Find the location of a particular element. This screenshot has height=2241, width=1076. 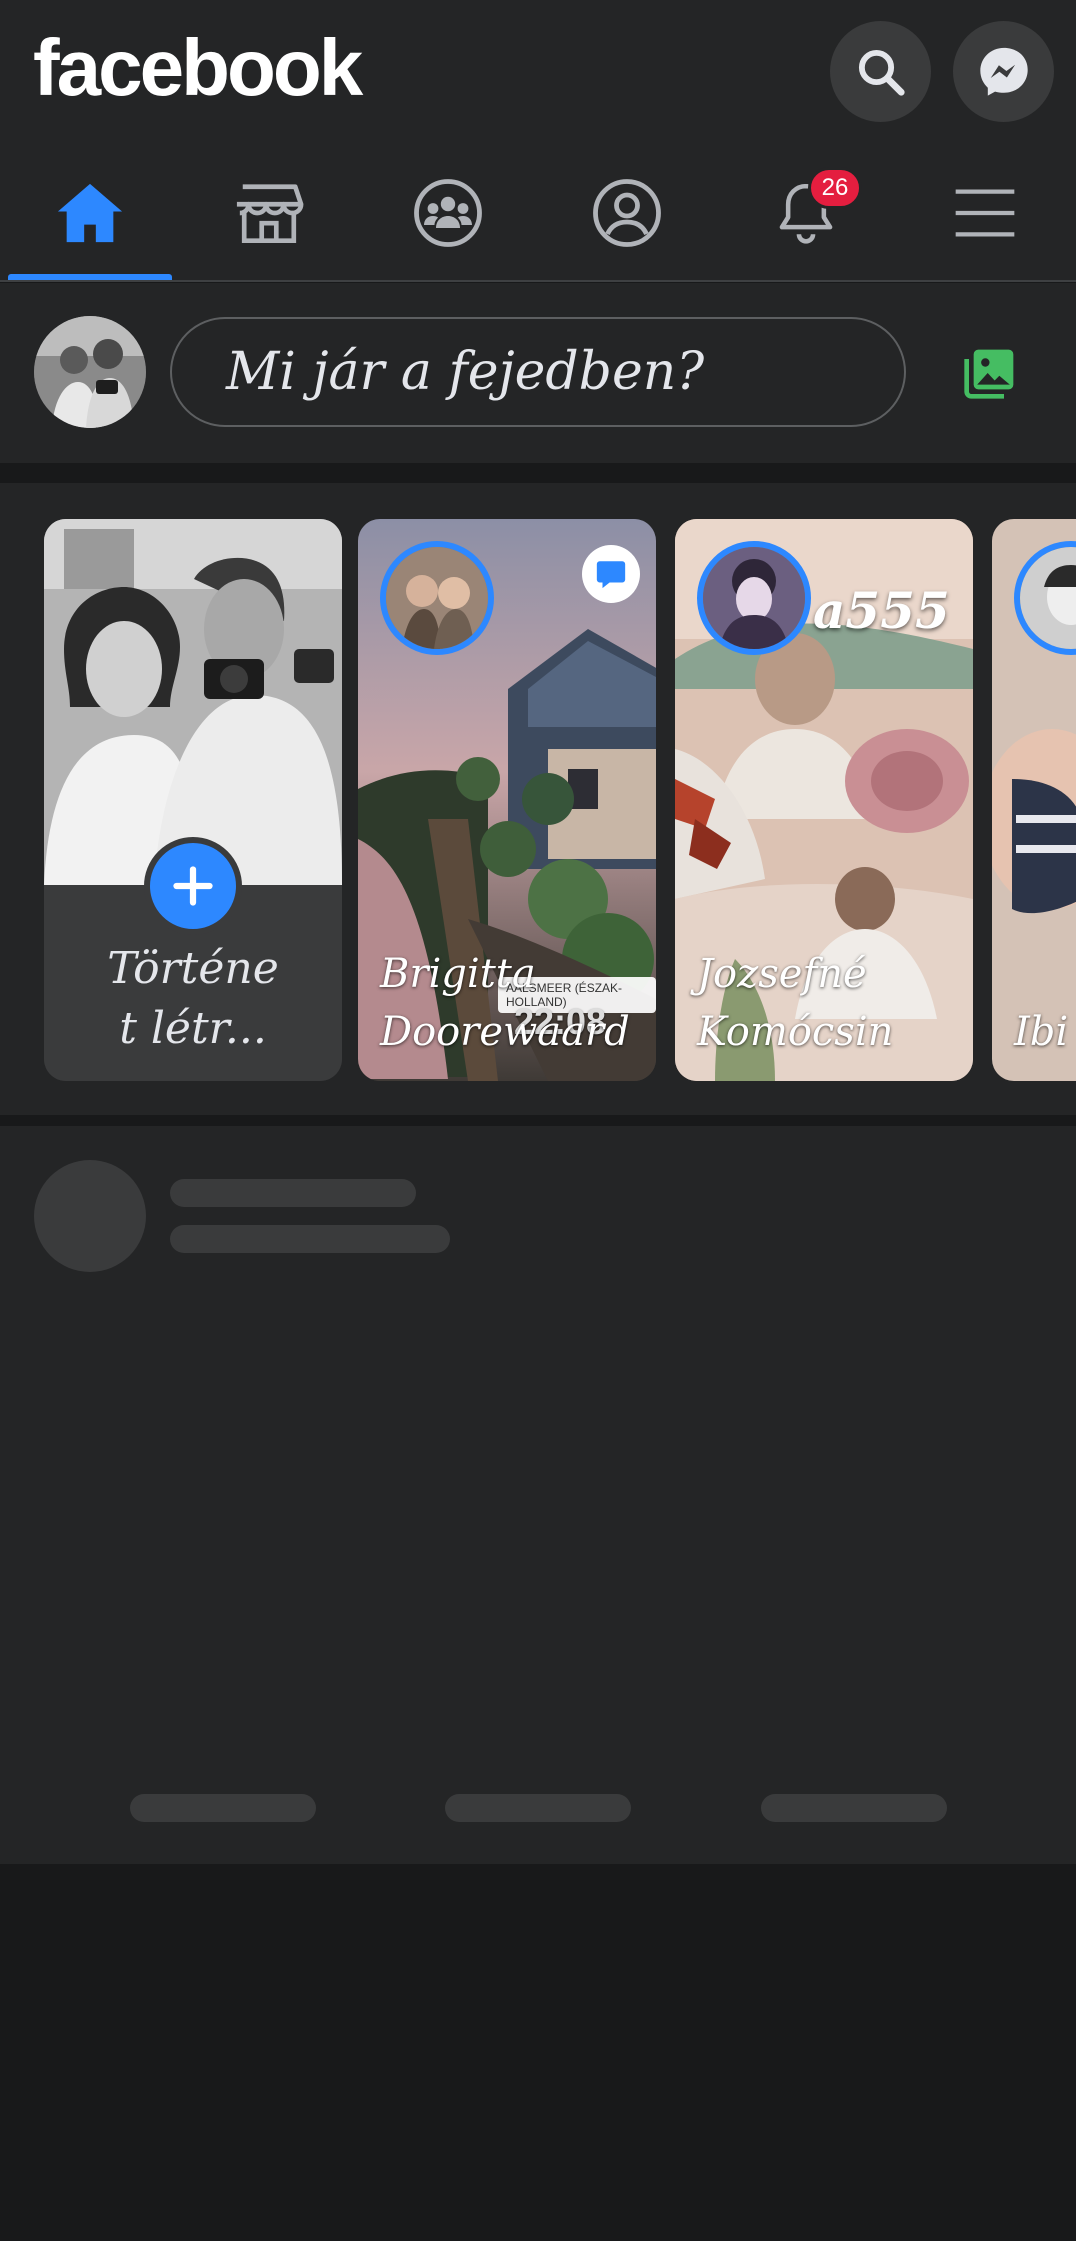

tab-groups is located at coordinates (448, 212).